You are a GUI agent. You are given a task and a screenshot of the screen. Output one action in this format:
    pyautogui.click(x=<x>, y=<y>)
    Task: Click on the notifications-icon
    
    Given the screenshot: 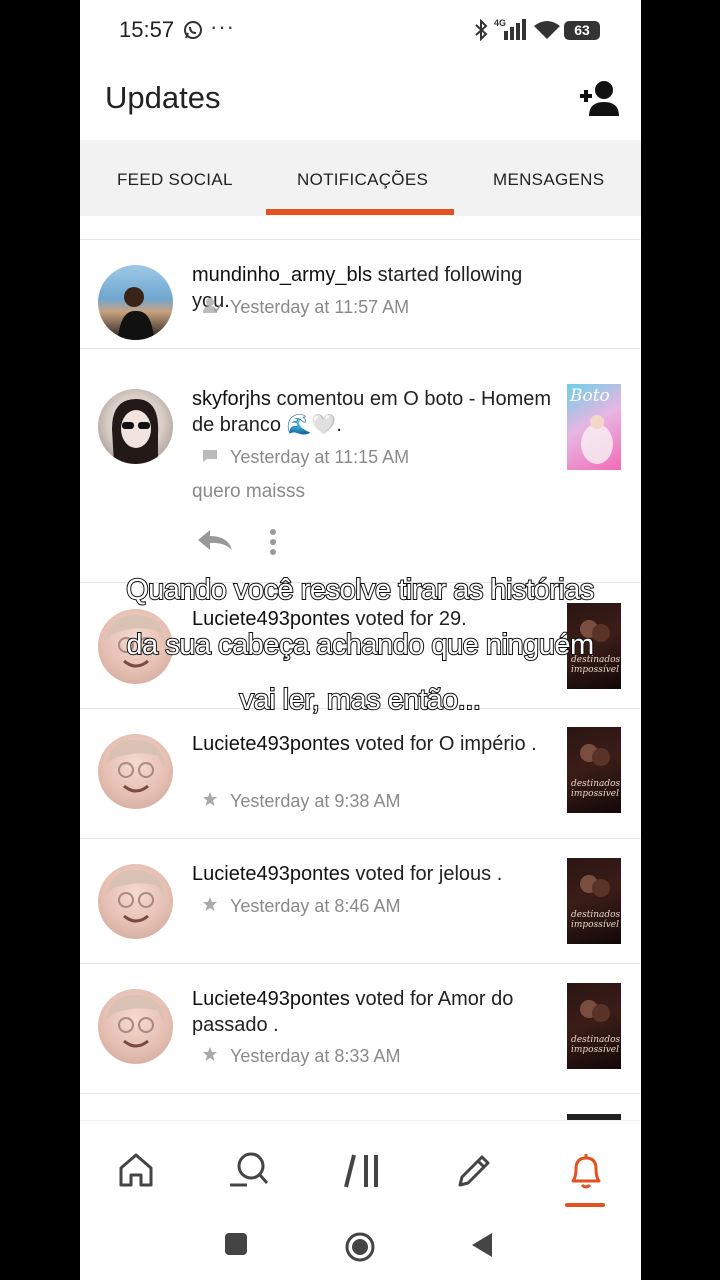 What is the action you would take?
    pyautogui.click(x=586, y=1173)
    